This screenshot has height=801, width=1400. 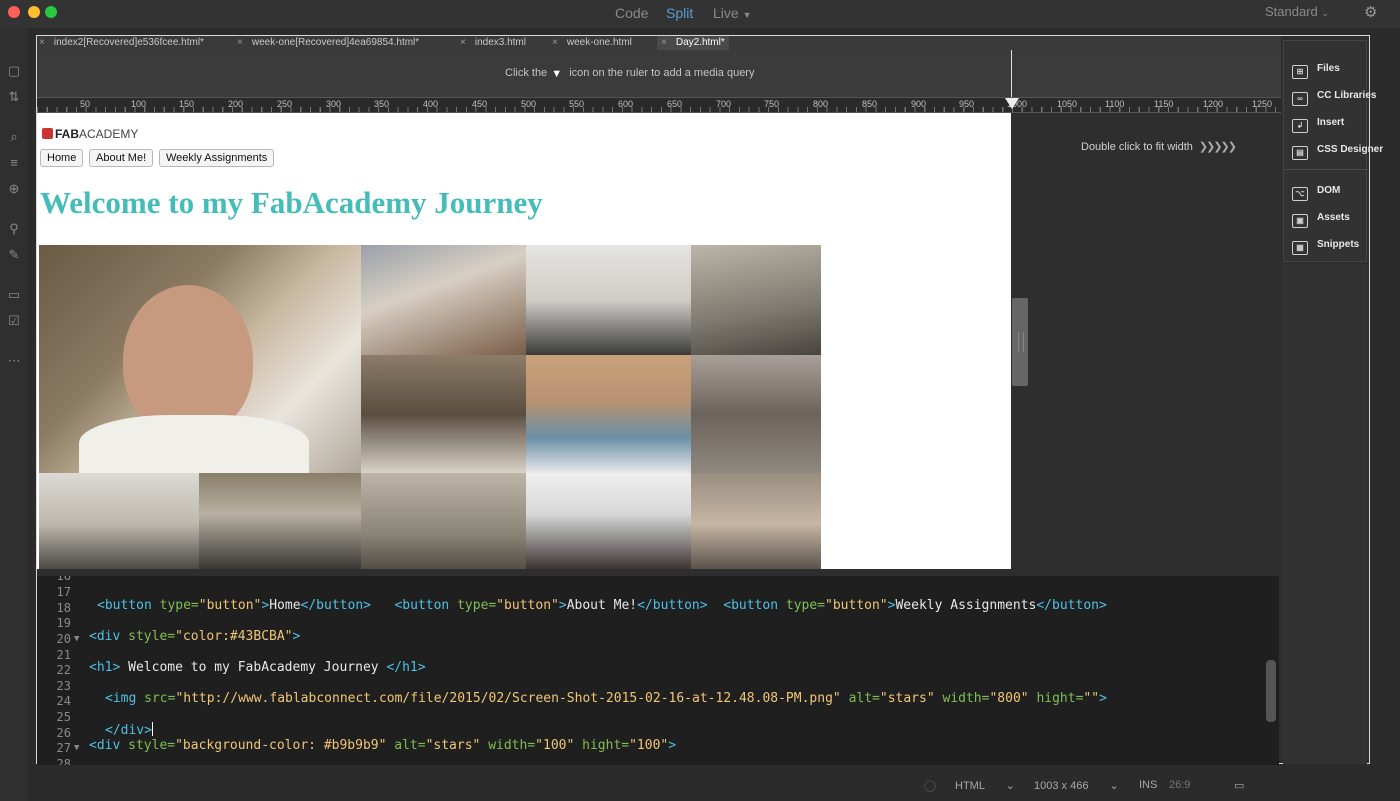 I want to click on media-query-marker, so click(x=1012, y=103).